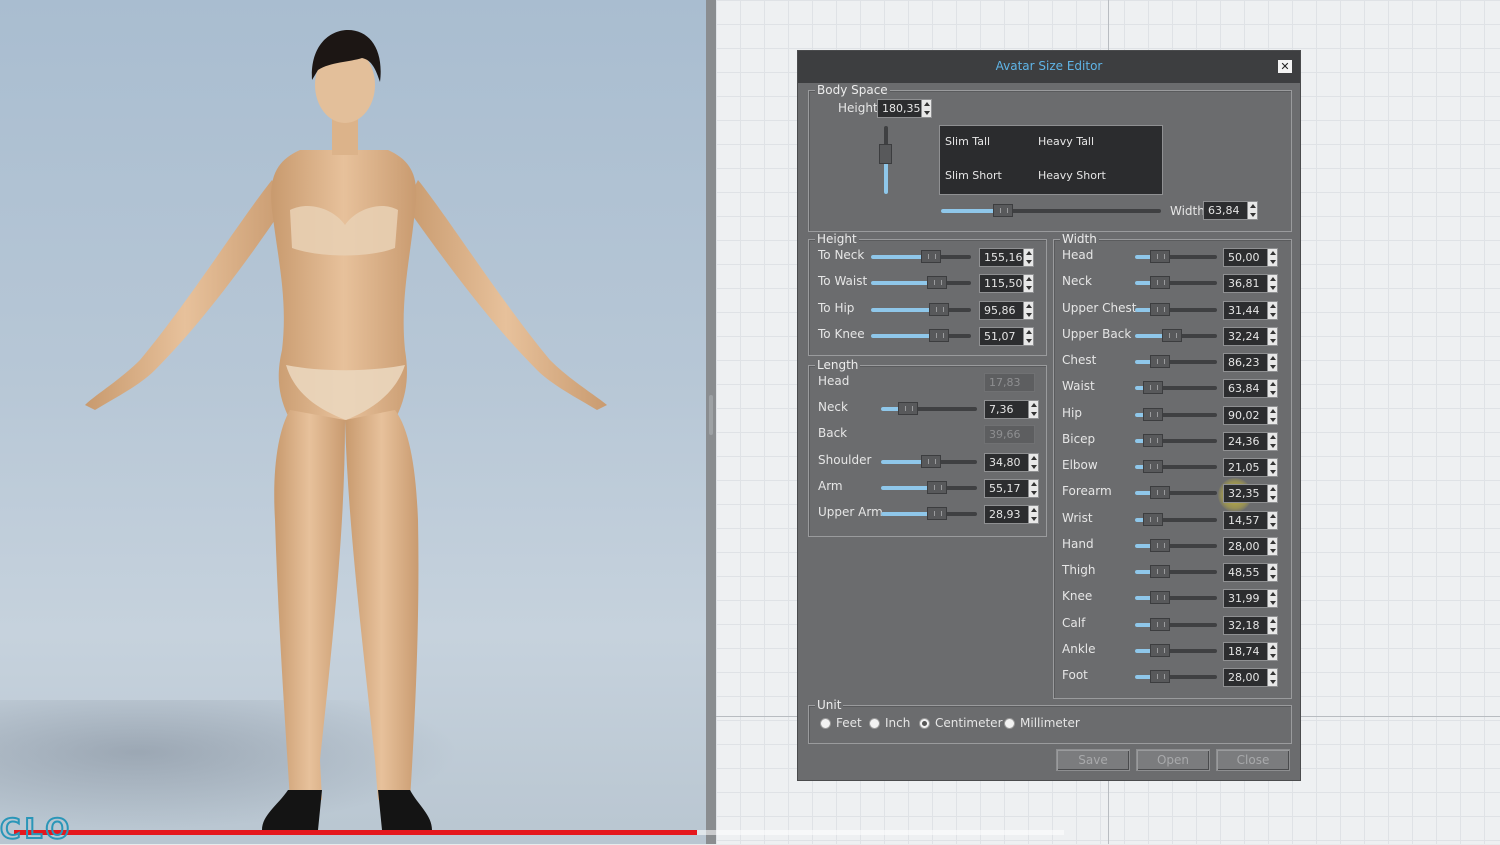 Image resolution: width=1500 pixels, height=845 pixels. Describe the element at coordinates (939, 309) in the screenshot. I see `height-to-hip-slider-thumb` at that location.